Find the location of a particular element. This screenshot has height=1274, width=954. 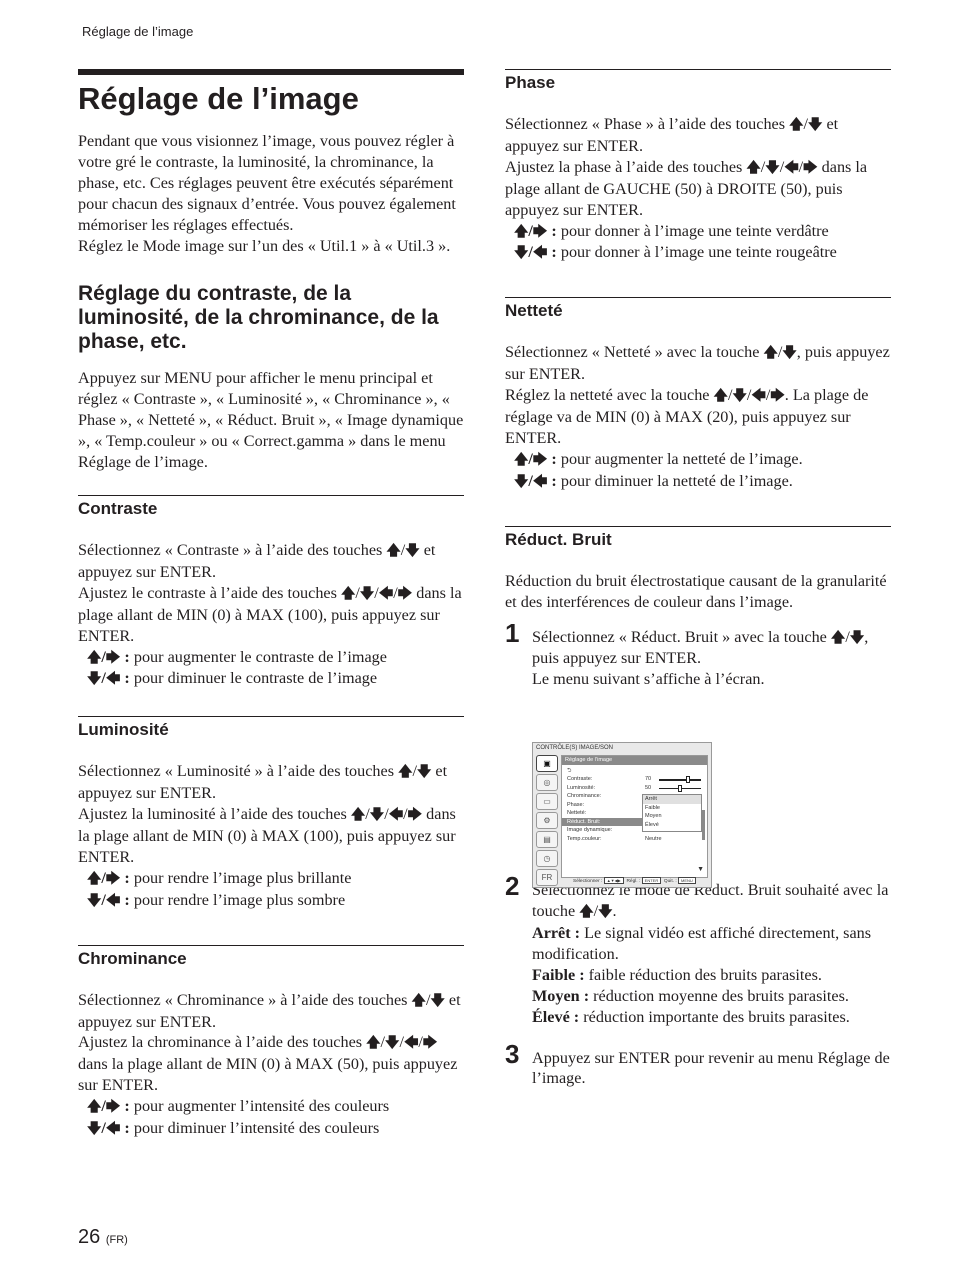

subsection-heading: Netteté is located at coordinates (534, 311).